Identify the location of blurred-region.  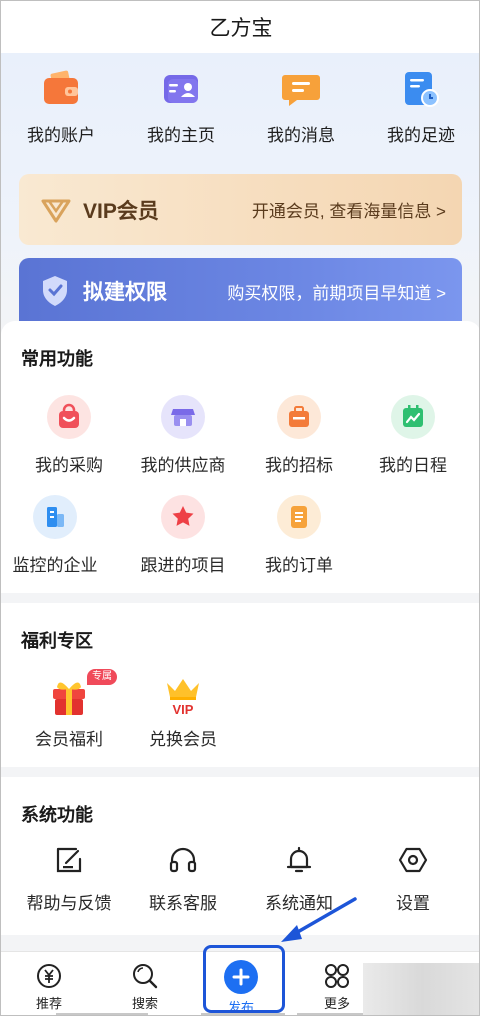
(421, 989).